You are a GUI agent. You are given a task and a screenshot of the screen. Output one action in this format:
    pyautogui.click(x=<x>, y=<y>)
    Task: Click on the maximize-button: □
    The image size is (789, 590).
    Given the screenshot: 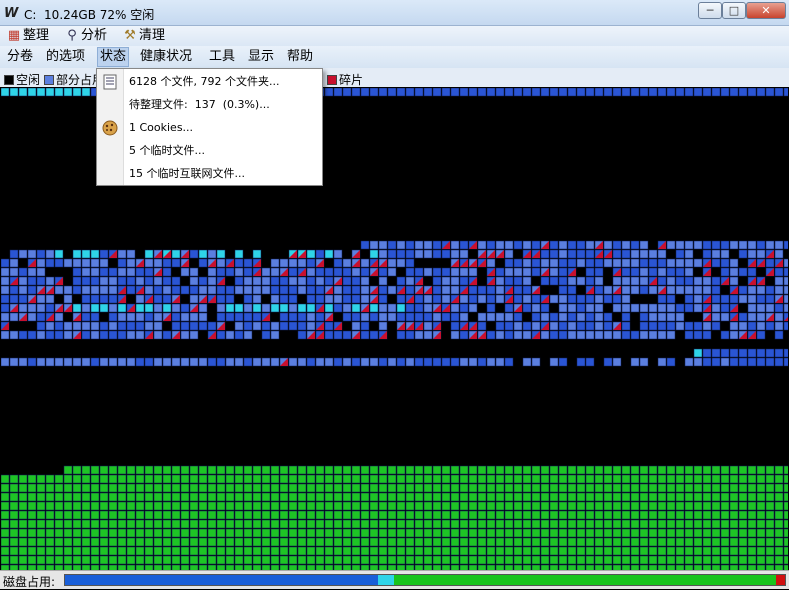 What is the action you would take?
    pyautogui.click(x=734, y=10)
    